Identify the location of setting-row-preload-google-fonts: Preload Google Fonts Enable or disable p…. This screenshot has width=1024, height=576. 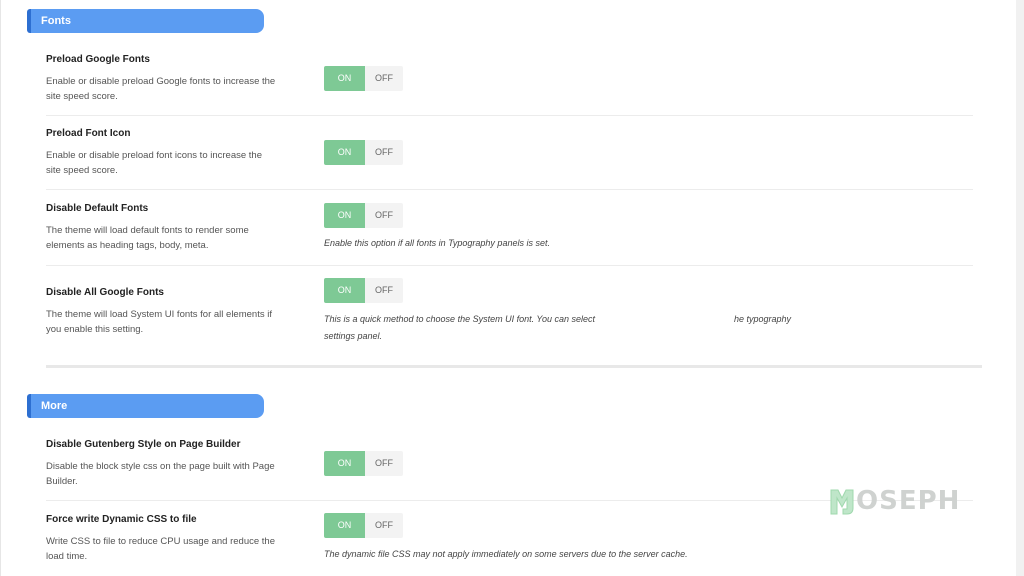
(509, 85).